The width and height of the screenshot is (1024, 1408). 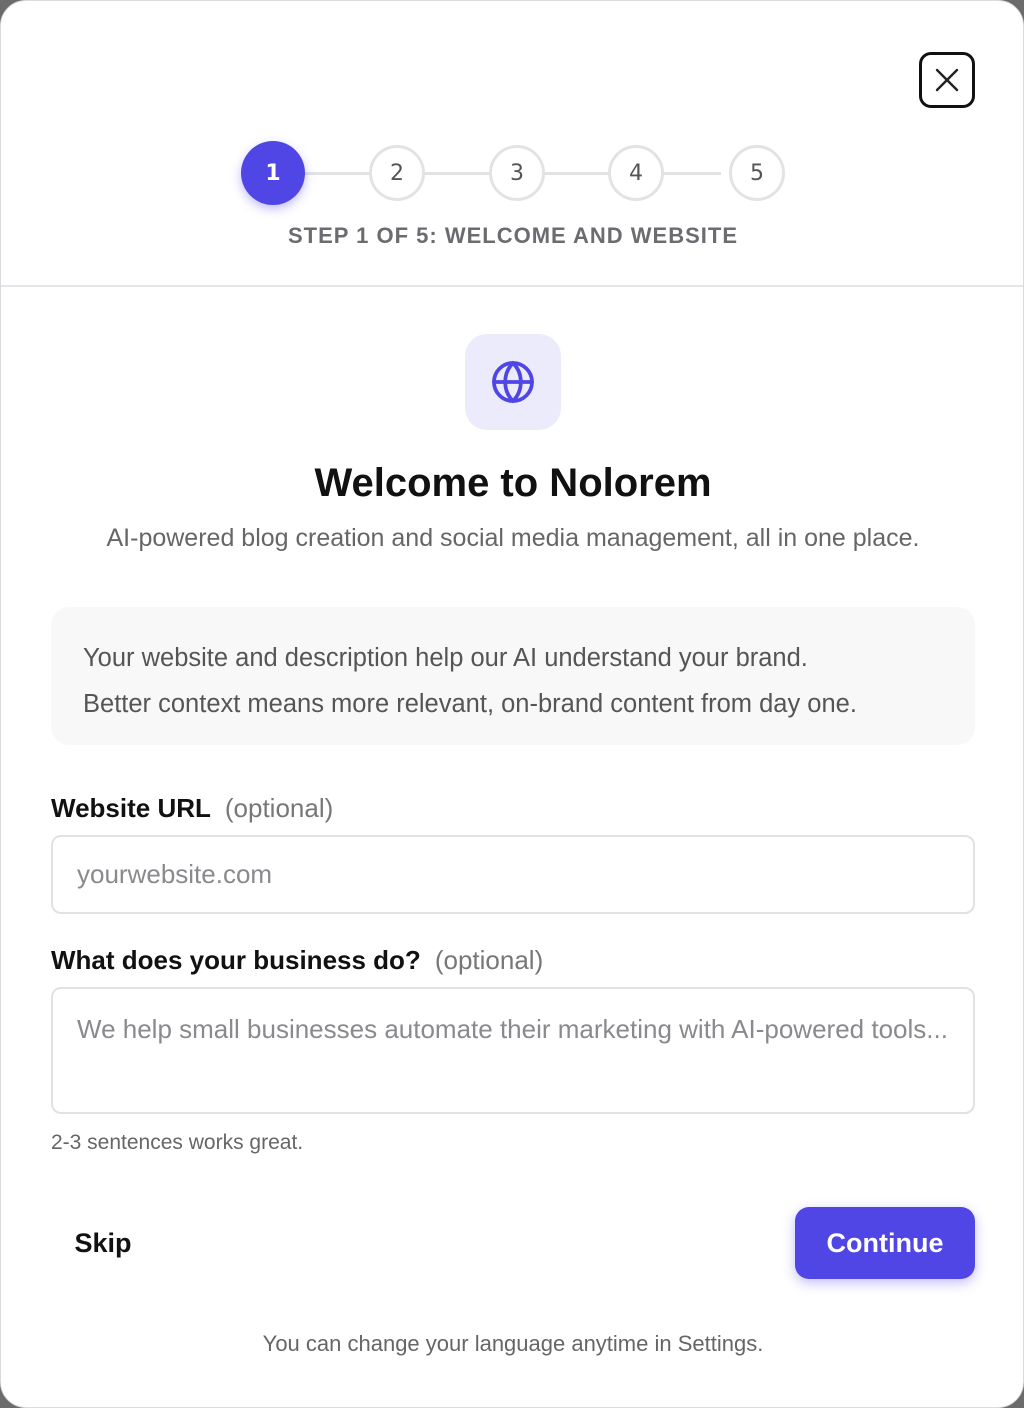 I want to click on step-4: 4, so click(x=636, y=173).